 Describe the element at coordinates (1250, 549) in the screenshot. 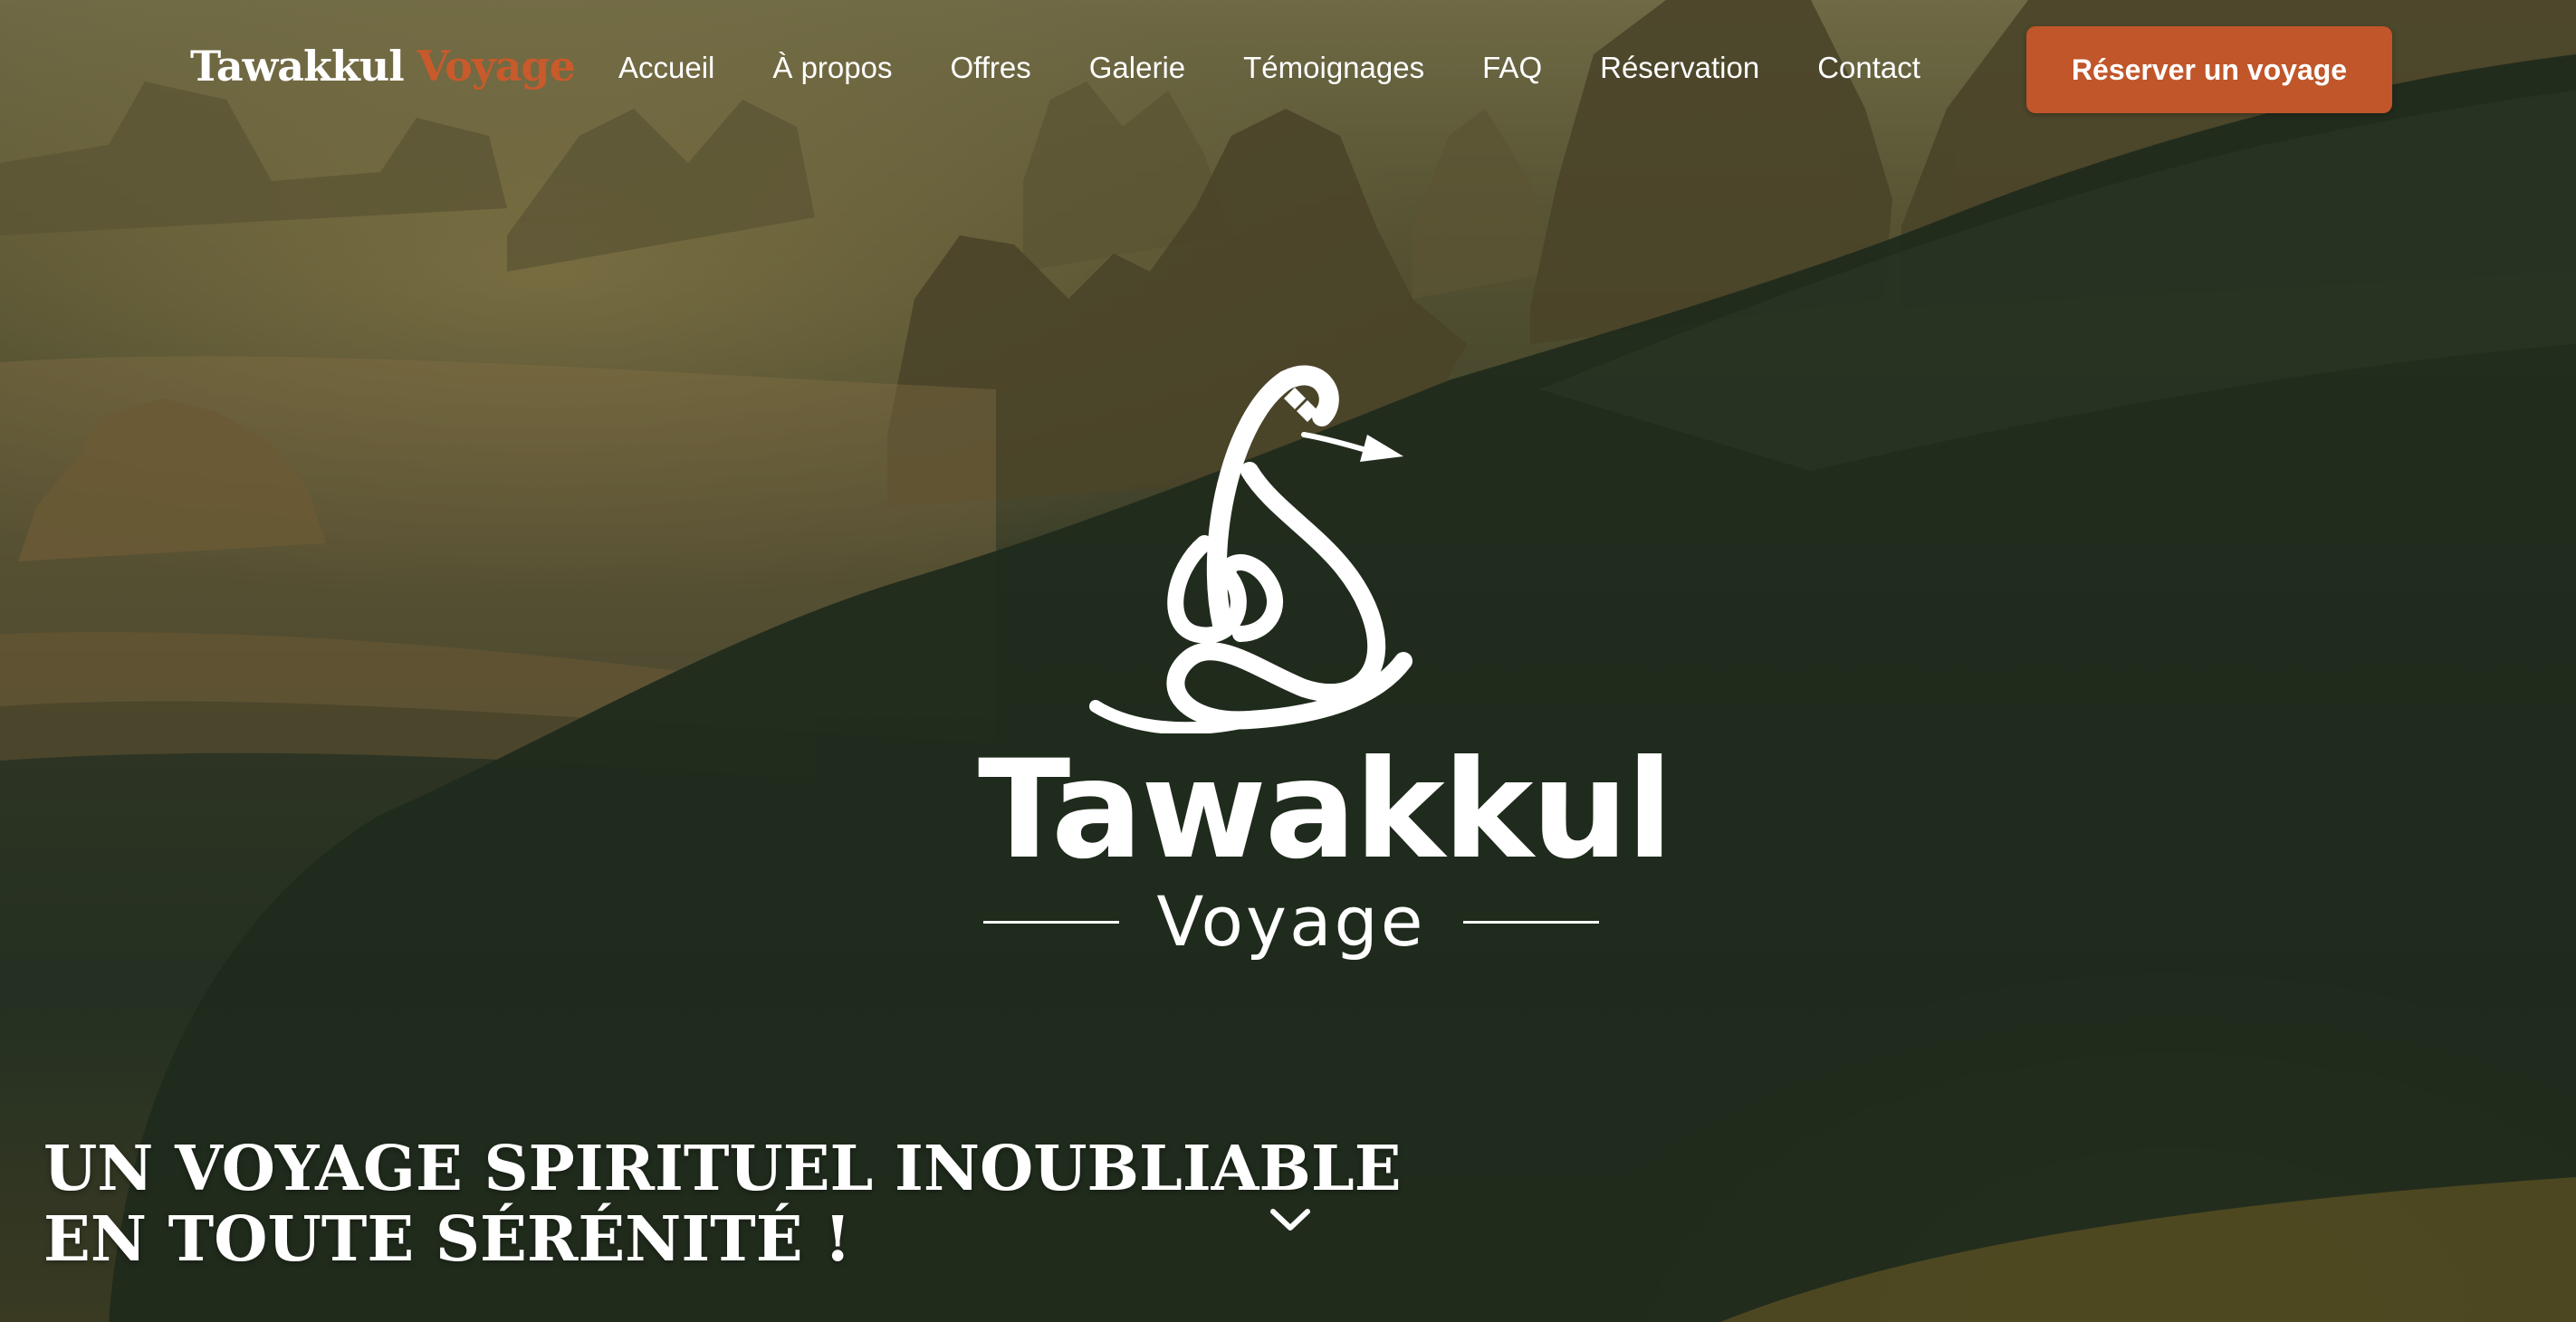

I see `calligraphy-emblem-icon` at that location.